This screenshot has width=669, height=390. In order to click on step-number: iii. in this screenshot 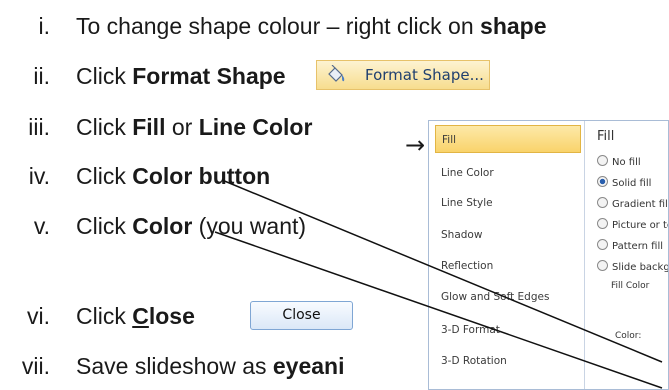, I will do `click(39, 127)`.